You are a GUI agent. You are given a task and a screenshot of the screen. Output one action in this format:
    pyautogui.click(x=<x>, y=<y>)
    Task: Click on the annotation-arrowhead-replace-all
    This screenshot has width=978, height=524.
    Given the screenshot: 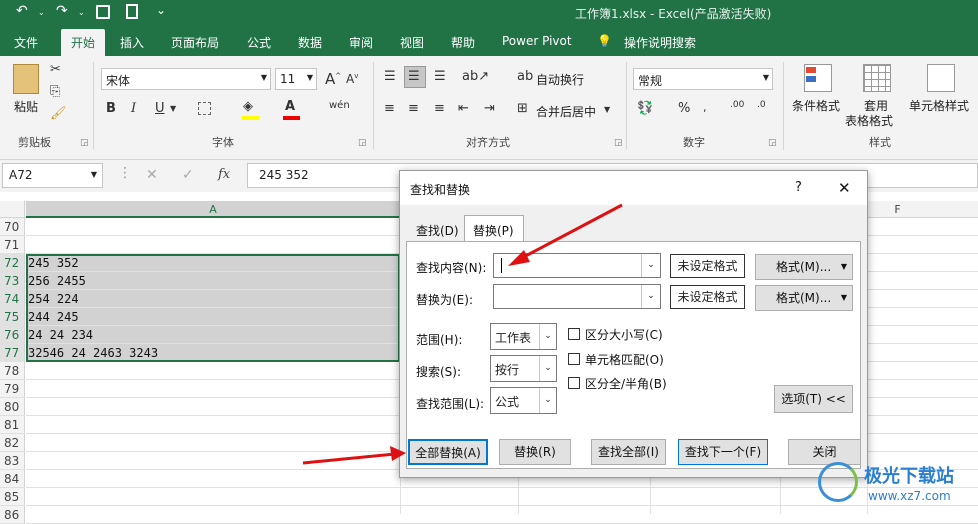 What is the action you would take?
    pyautogui.click(x=398, y=453)
    